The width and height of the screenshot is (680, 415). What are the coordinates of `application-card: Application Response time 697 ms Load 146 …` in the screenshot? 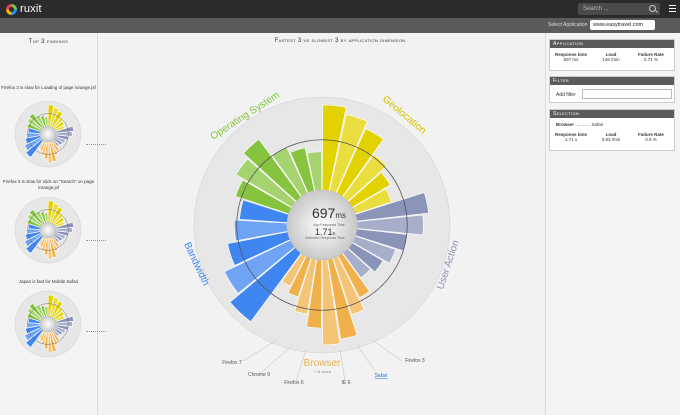 It's located at (612, 55).